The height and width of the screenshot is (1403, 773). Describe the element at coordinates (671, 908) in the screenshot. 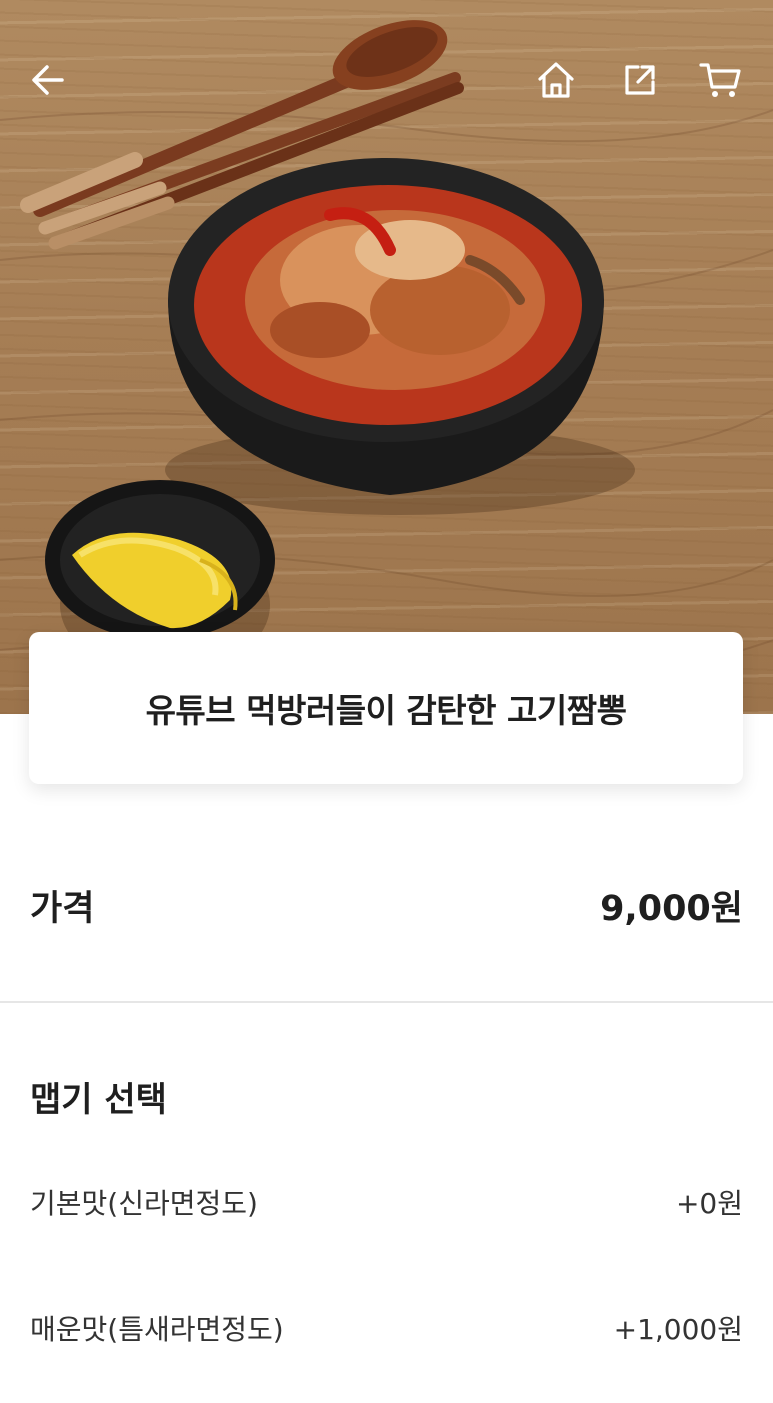

I see `price-value: 9,000원` at that location.